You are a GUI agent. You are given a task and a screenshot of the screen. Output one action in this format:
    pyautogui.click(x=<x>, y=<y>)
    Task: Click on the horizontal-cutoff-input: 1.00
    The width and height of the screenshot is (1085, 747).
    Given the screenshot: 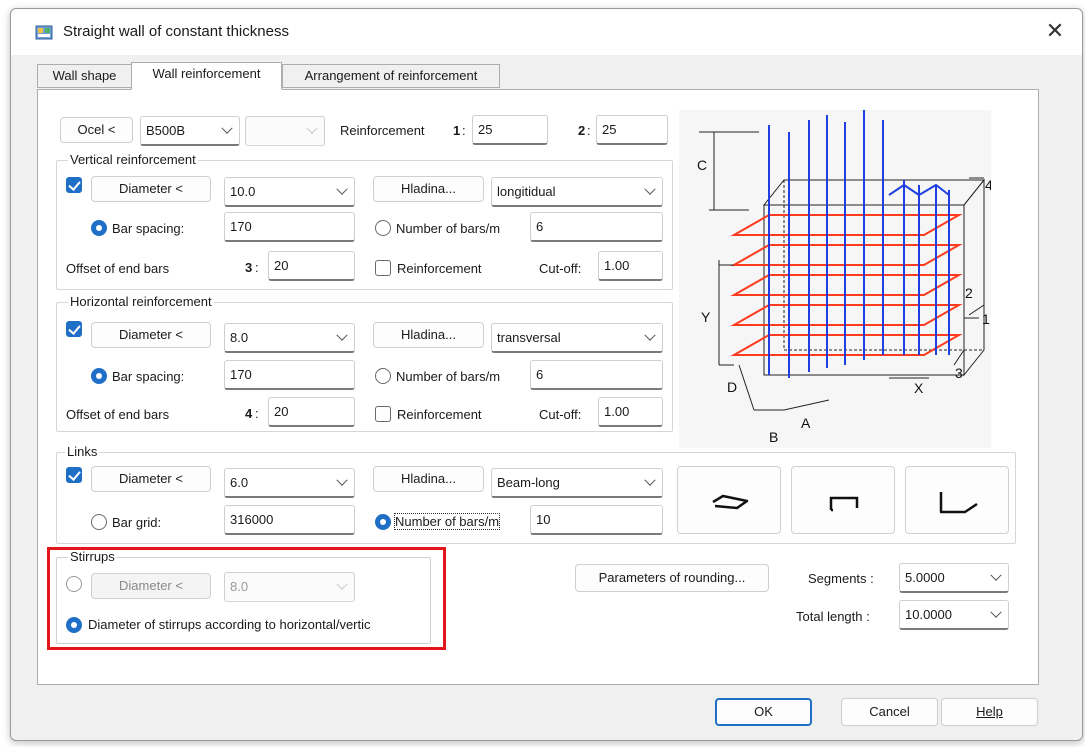 What is the action you would take?
    pyautogui.click(x=630, y=412)
    